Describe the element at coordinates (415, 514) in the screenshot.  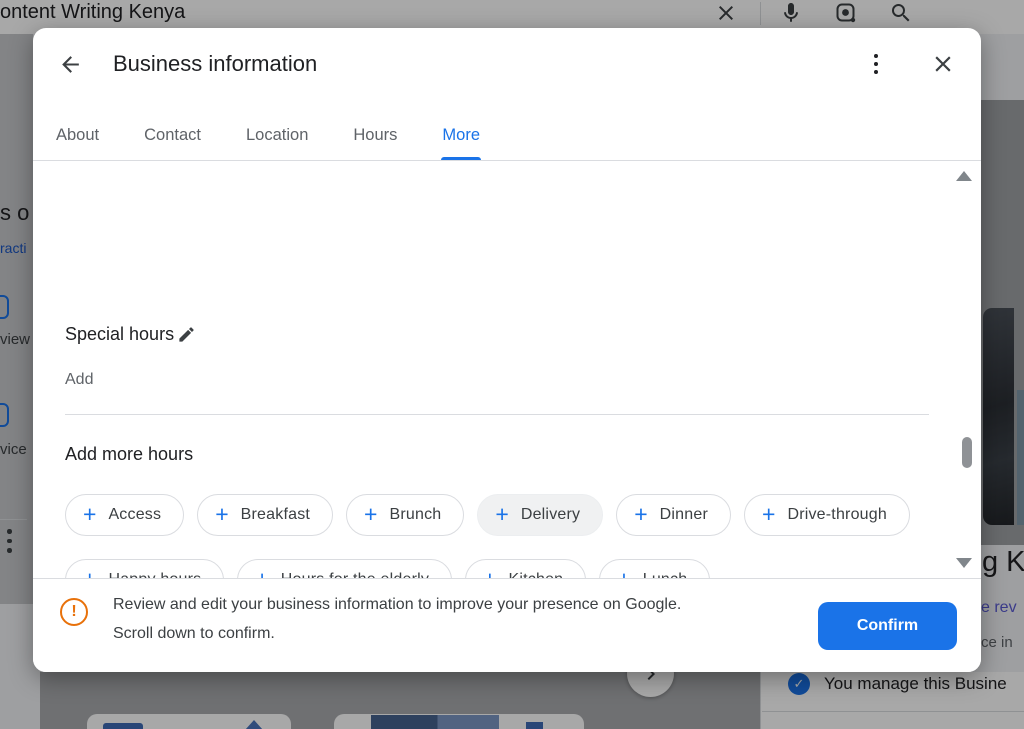
I see `chip-label: Brunch` at that location.